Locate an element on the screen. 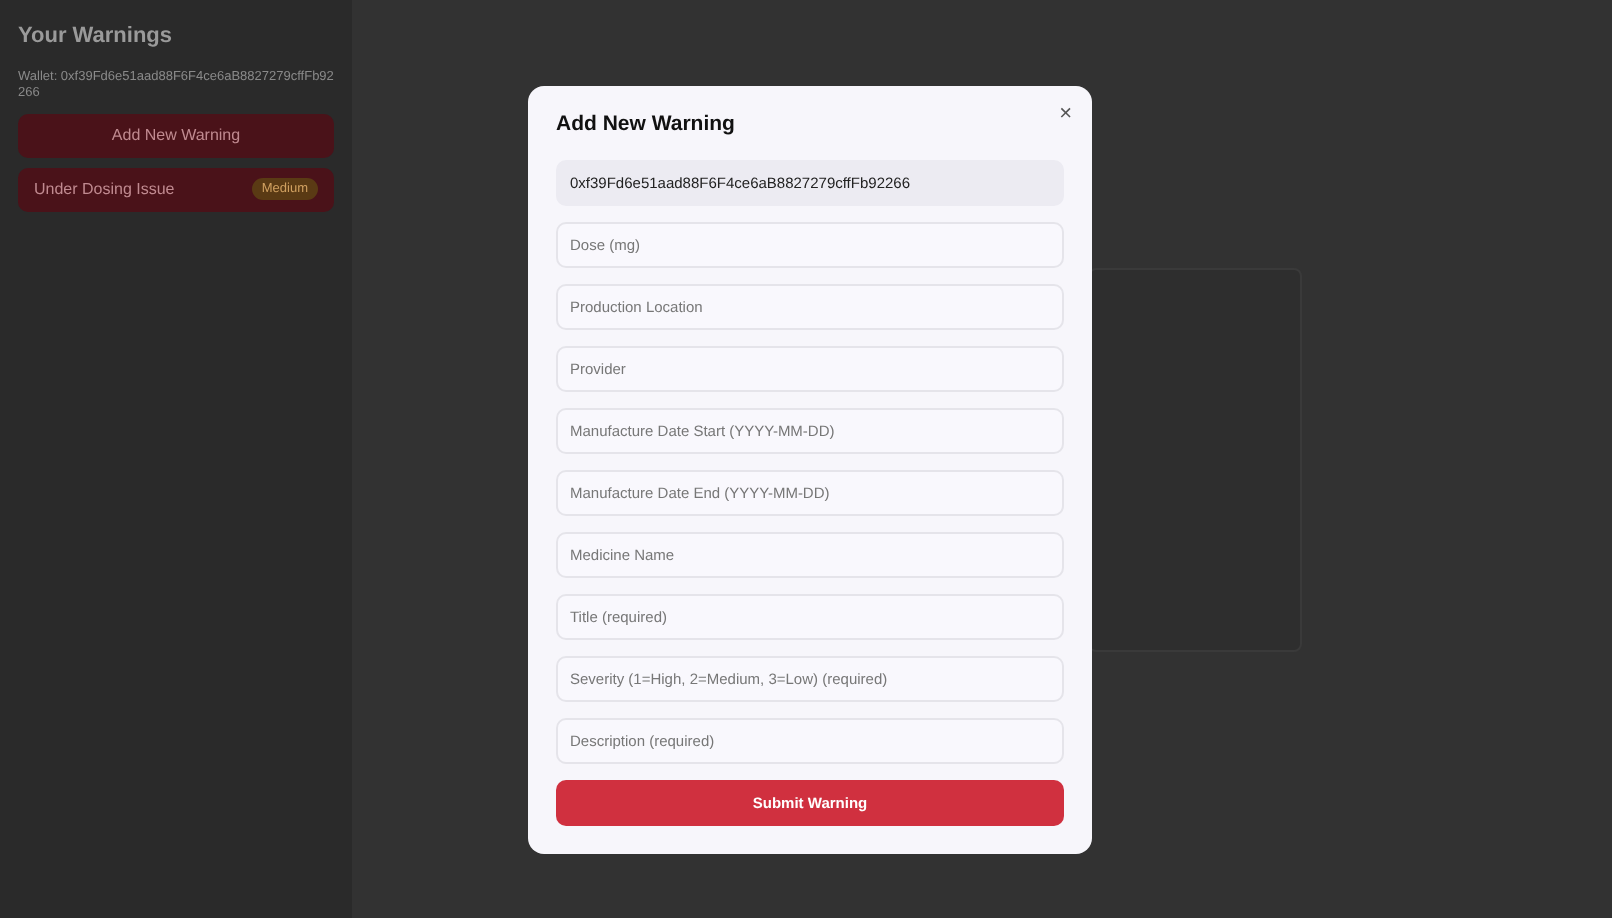 This screenshot has height=918, width=1612. close-button: × is located at coordinates (1061, 114).